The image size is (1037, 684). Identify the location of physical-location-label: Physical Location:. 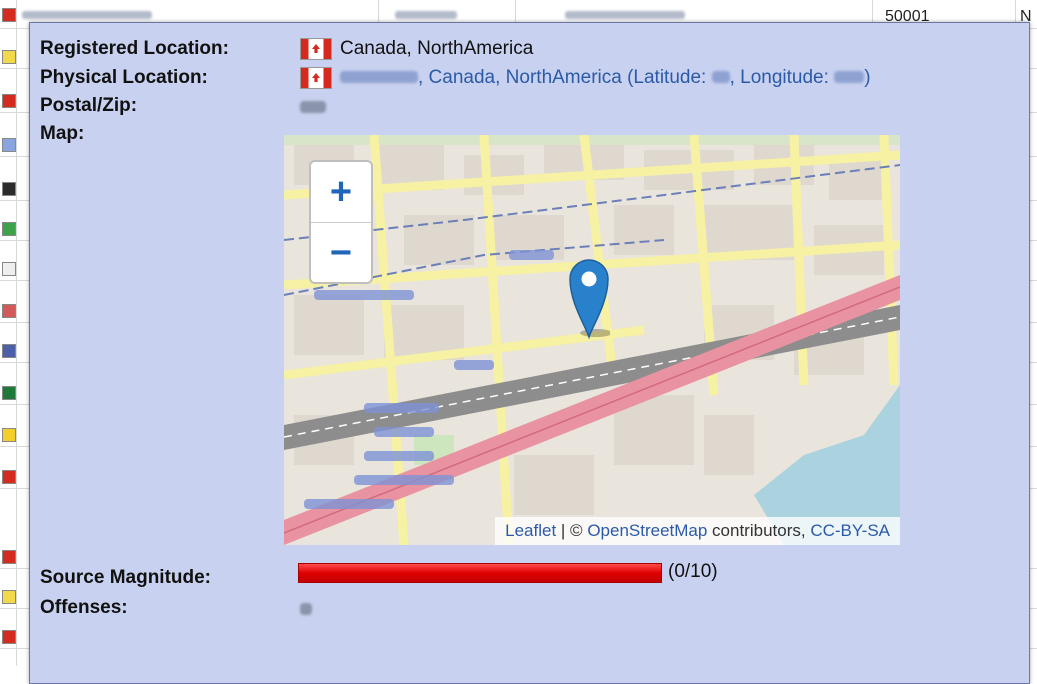
(124, 77).